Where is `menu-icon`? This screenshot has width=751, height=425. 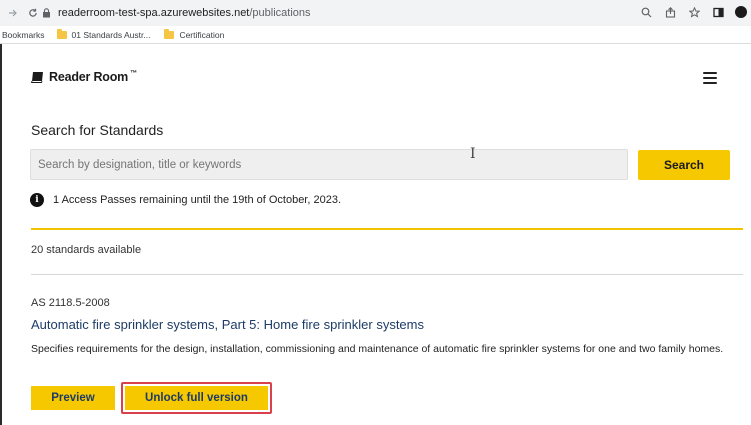 menu-icon is located at coordinates (710, 78).